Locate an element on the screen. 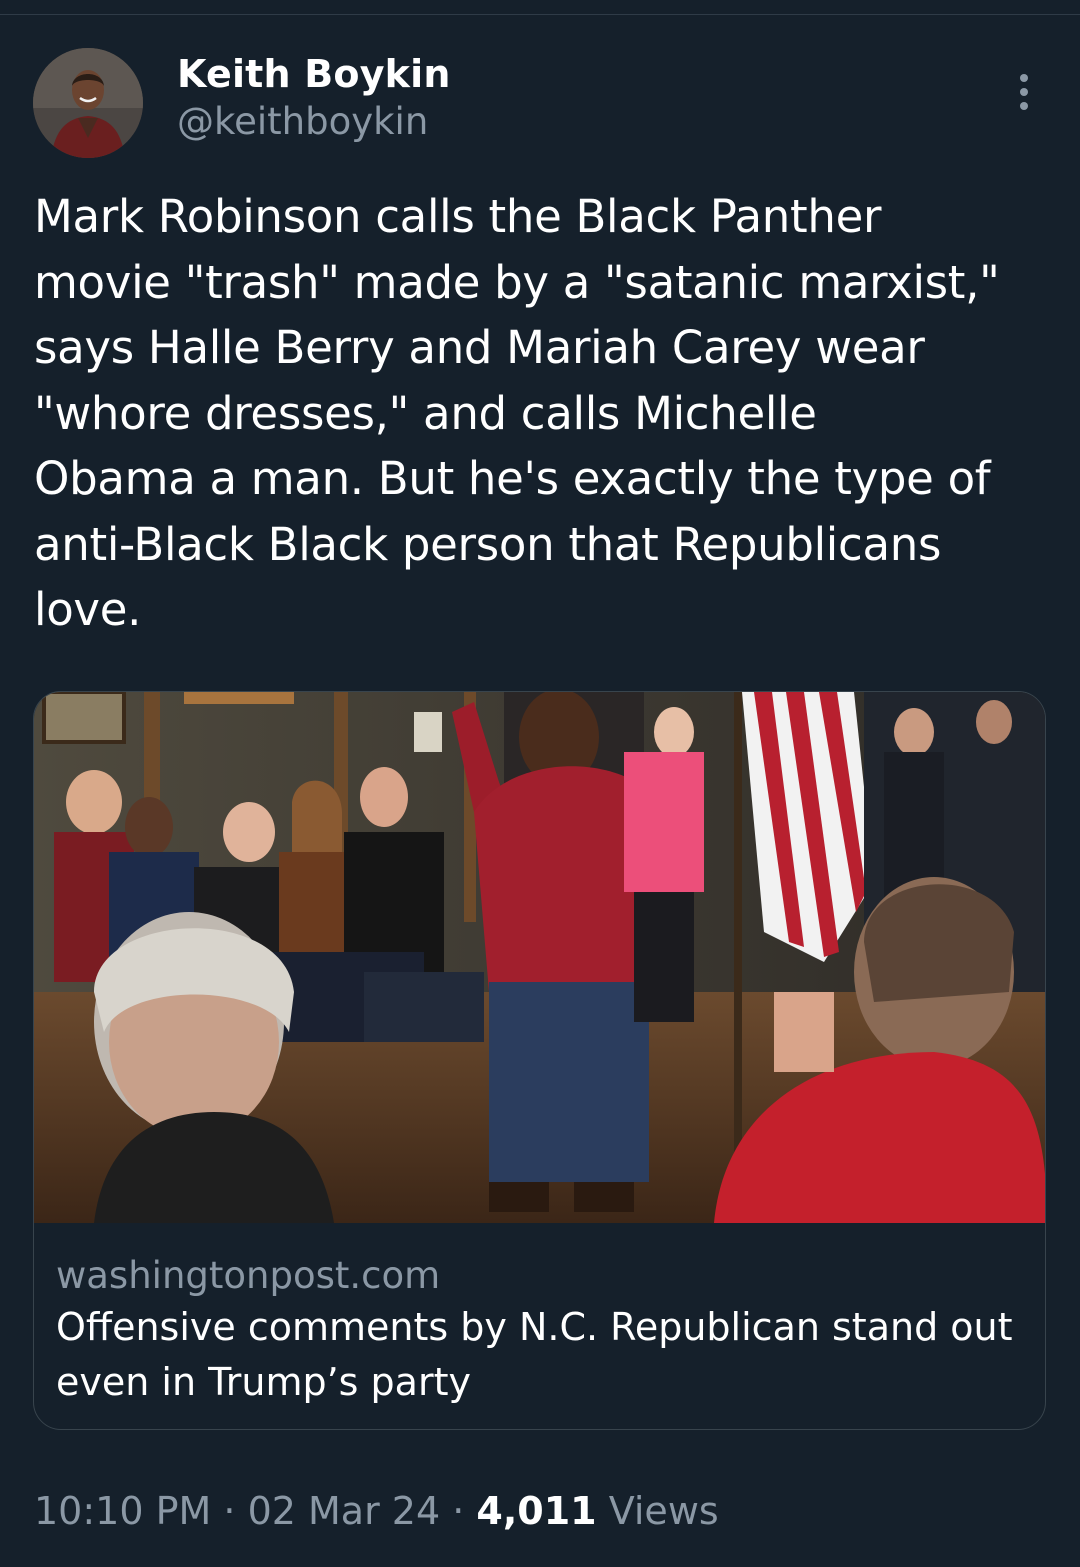 This screenshot has width=1080, height=1567. more-options-icon is located at coordinates (1024, 92).